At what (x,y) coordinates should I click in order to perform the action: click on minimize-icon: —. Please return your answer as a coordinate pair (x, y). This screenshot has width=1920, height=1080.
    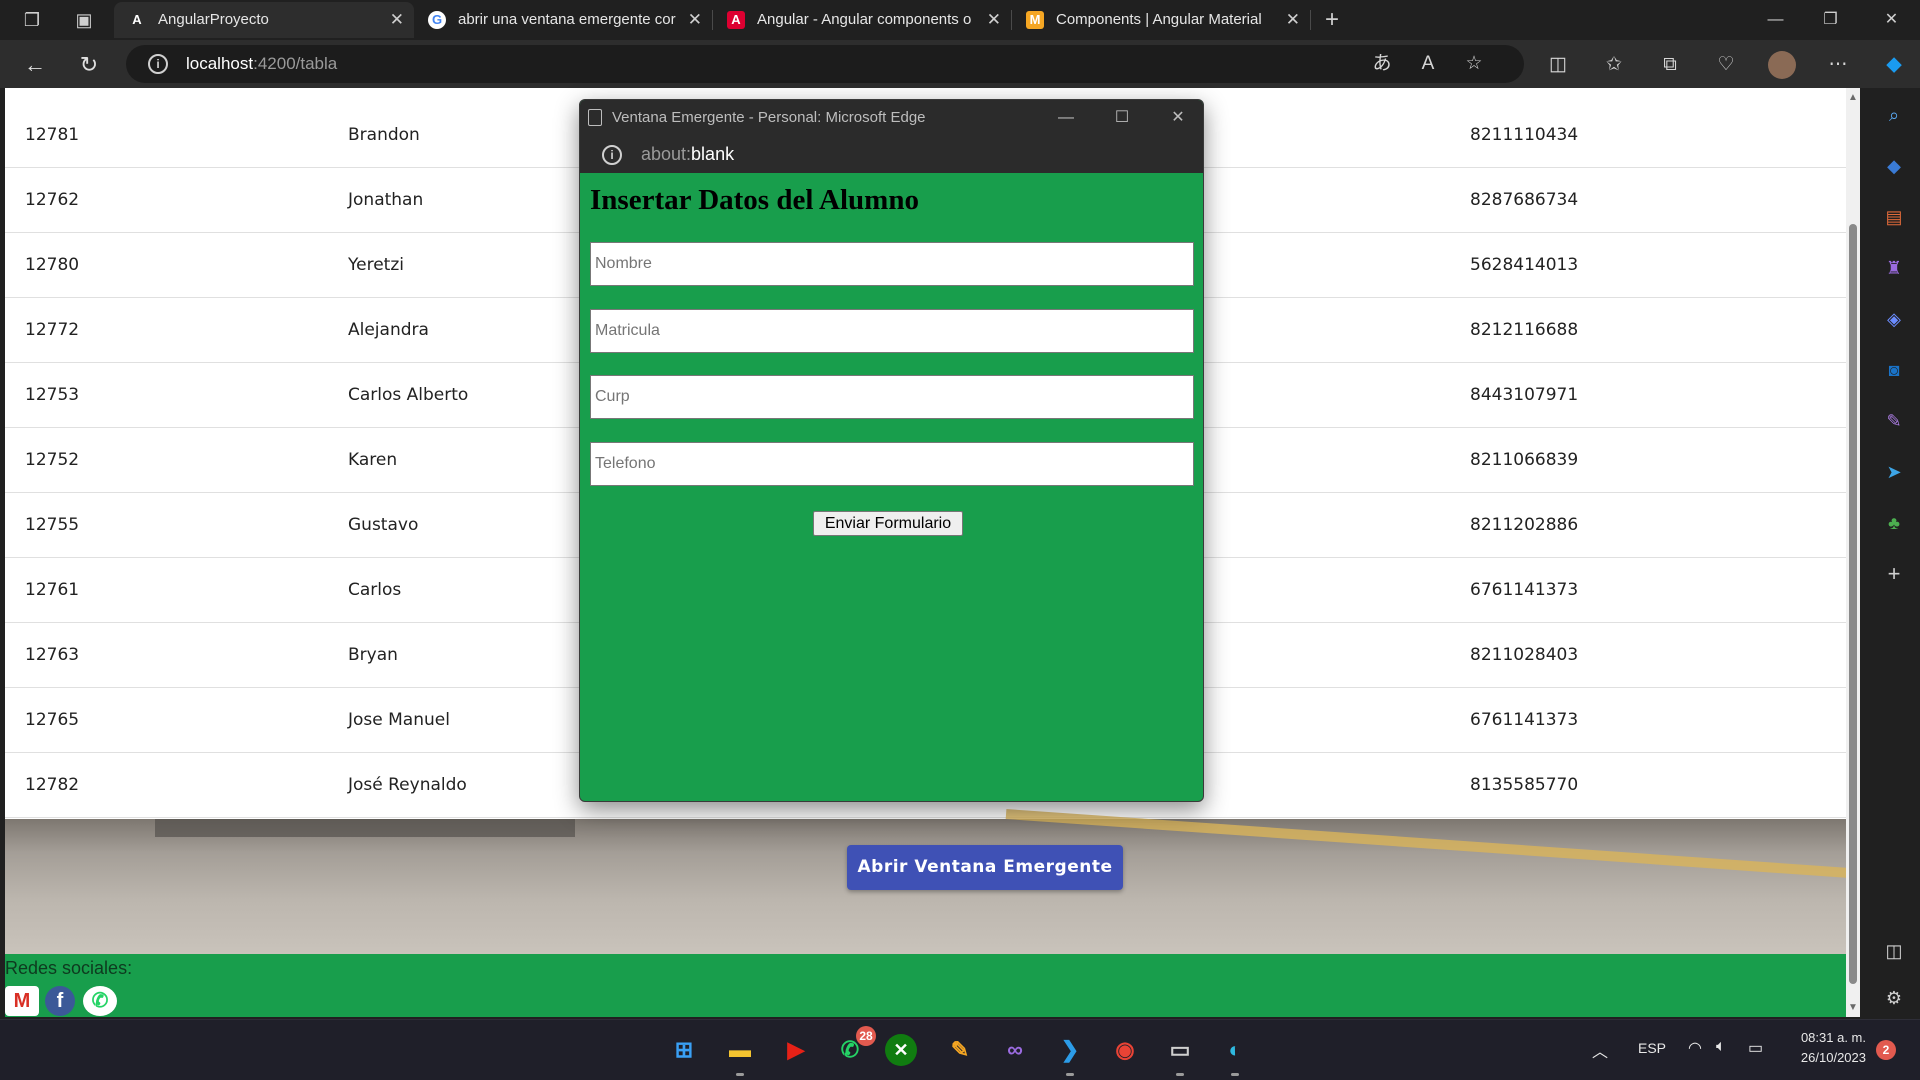
    Looking at the image, I should click on (1775, 20).